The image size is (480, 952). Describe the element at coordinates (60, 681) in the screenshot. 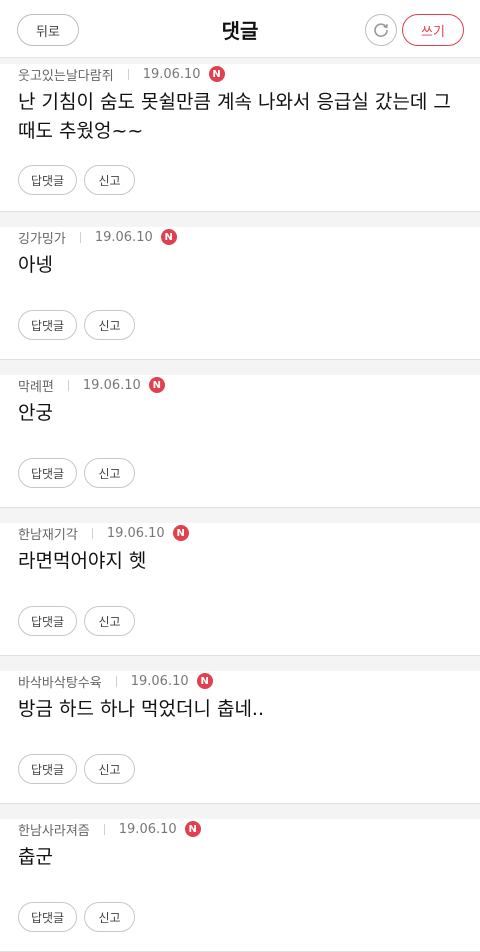

I see `comment-author: 바삭바삭탕수육` at that location.